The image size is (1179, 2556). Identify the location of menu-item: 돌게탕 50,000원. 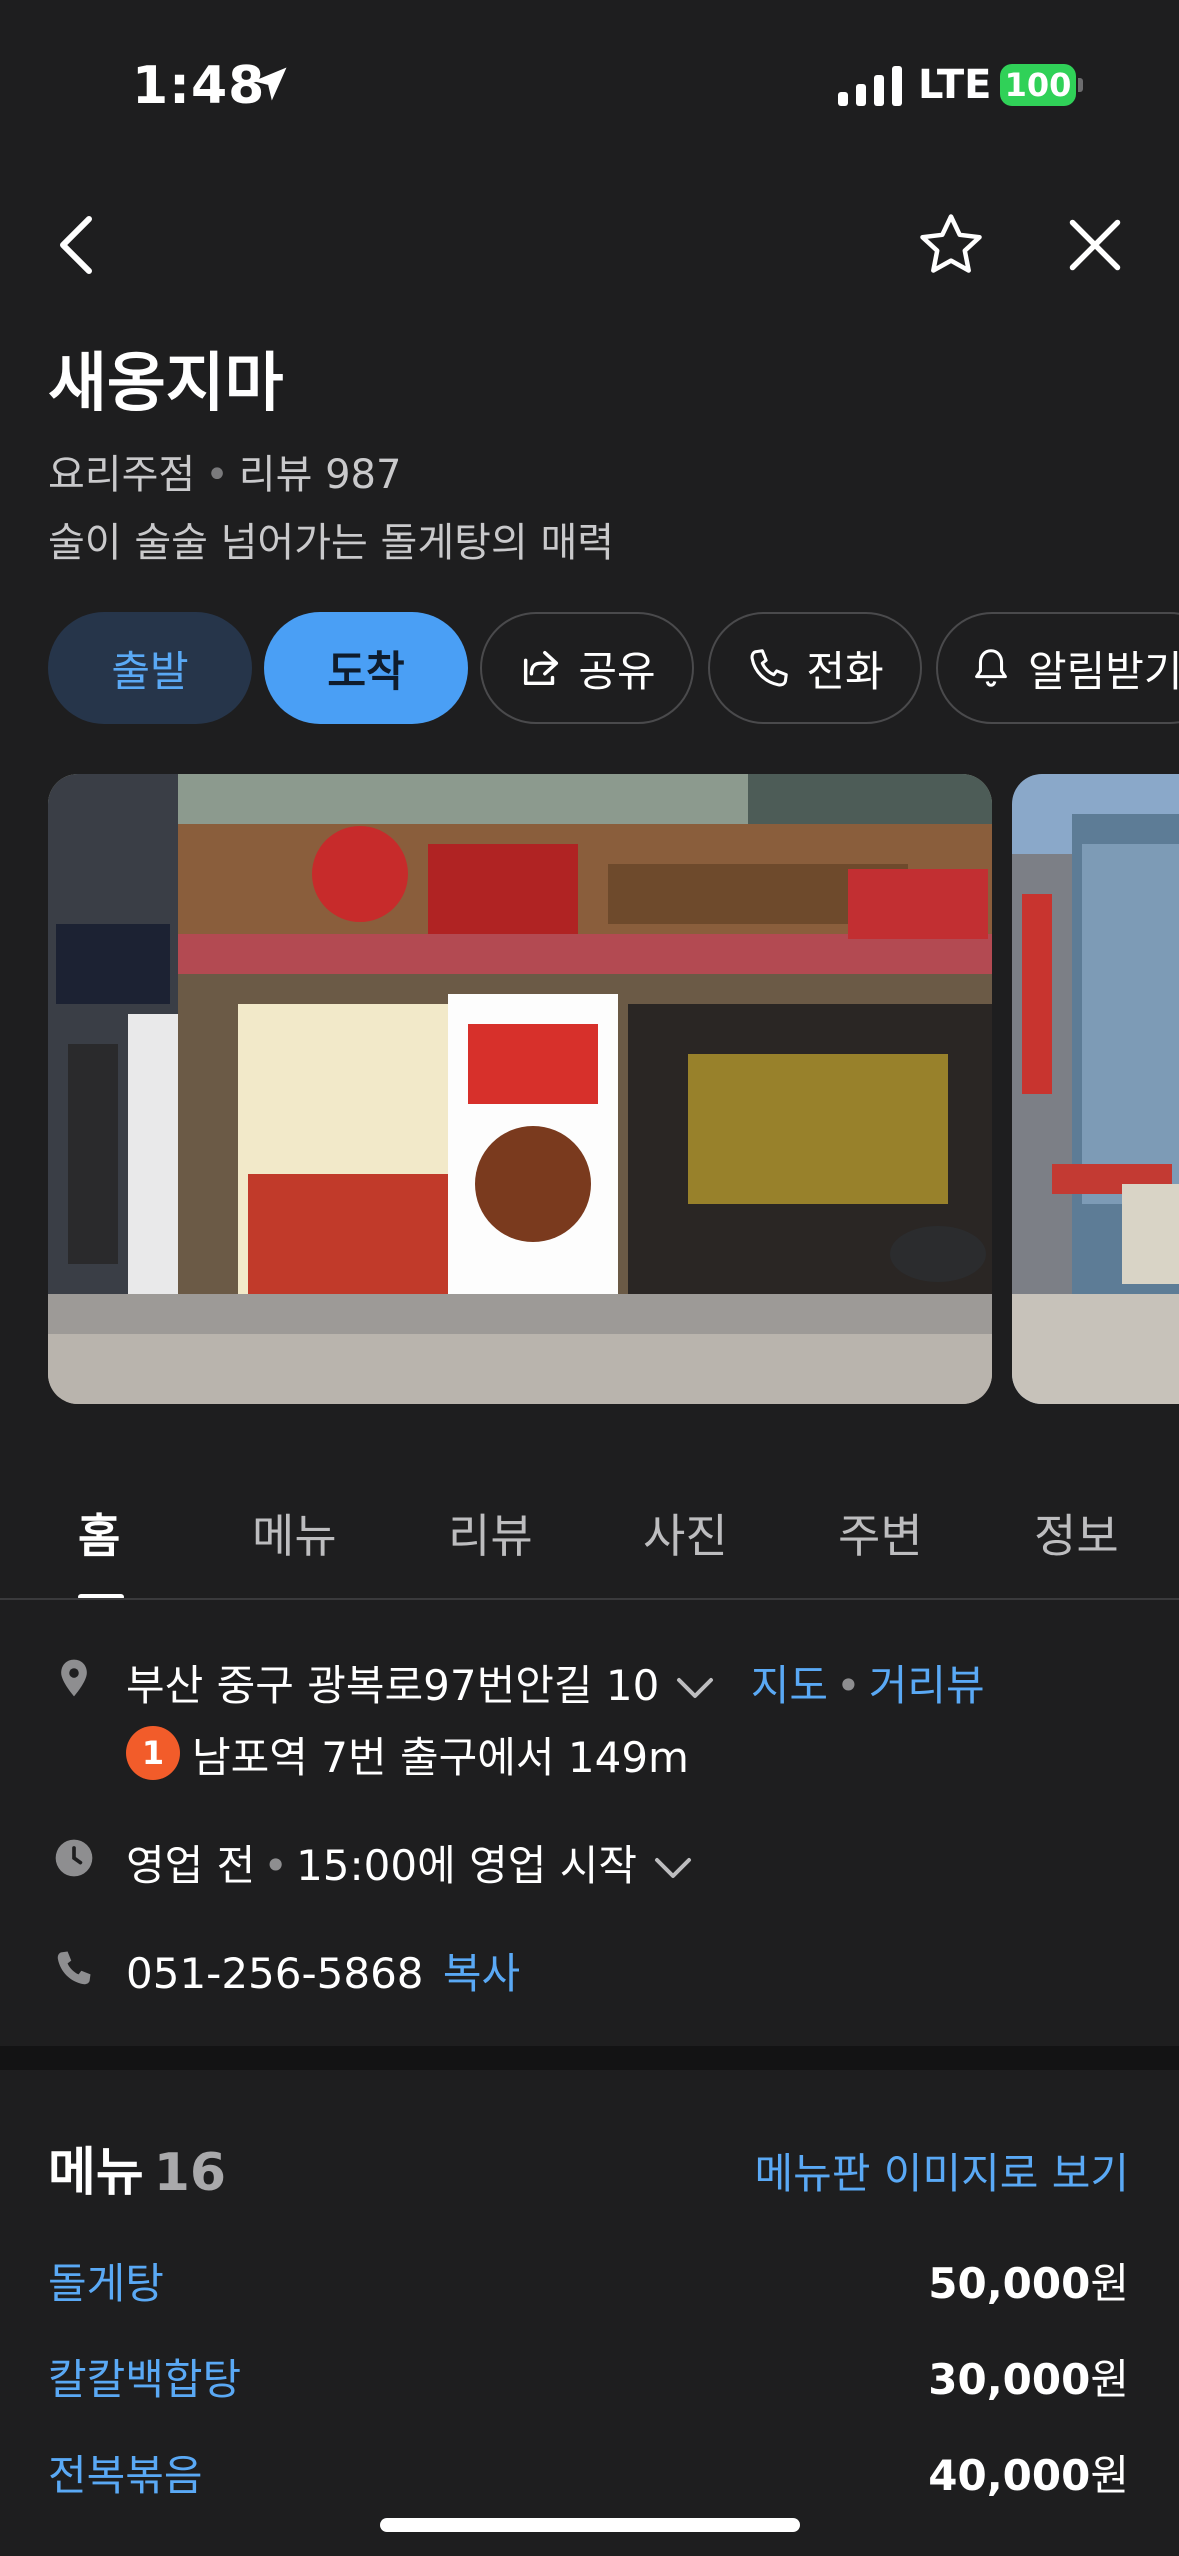
(589, 2285).